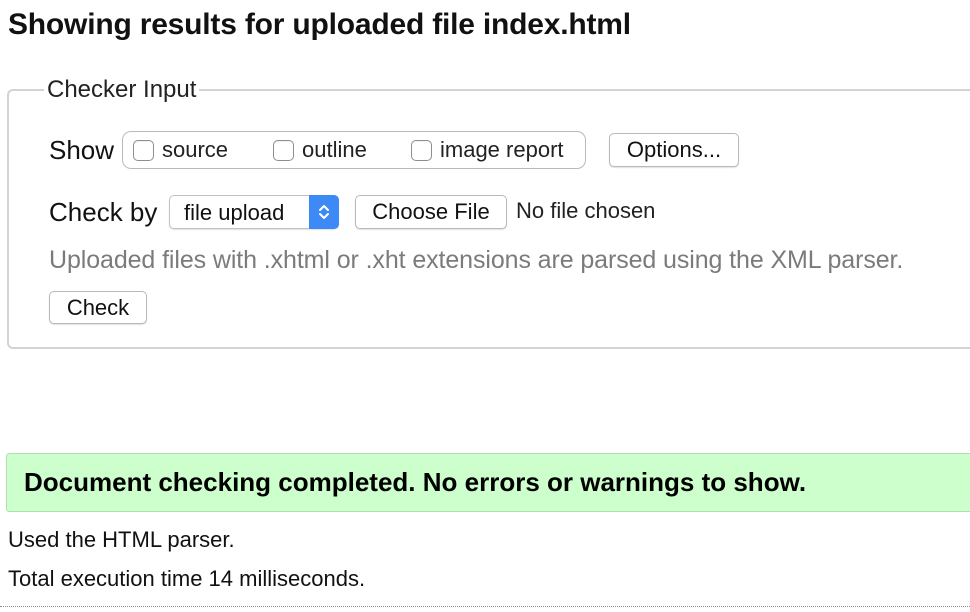 The image size is (970, 612). I want to click on source-checkbox-label: source, so click(195, 150).